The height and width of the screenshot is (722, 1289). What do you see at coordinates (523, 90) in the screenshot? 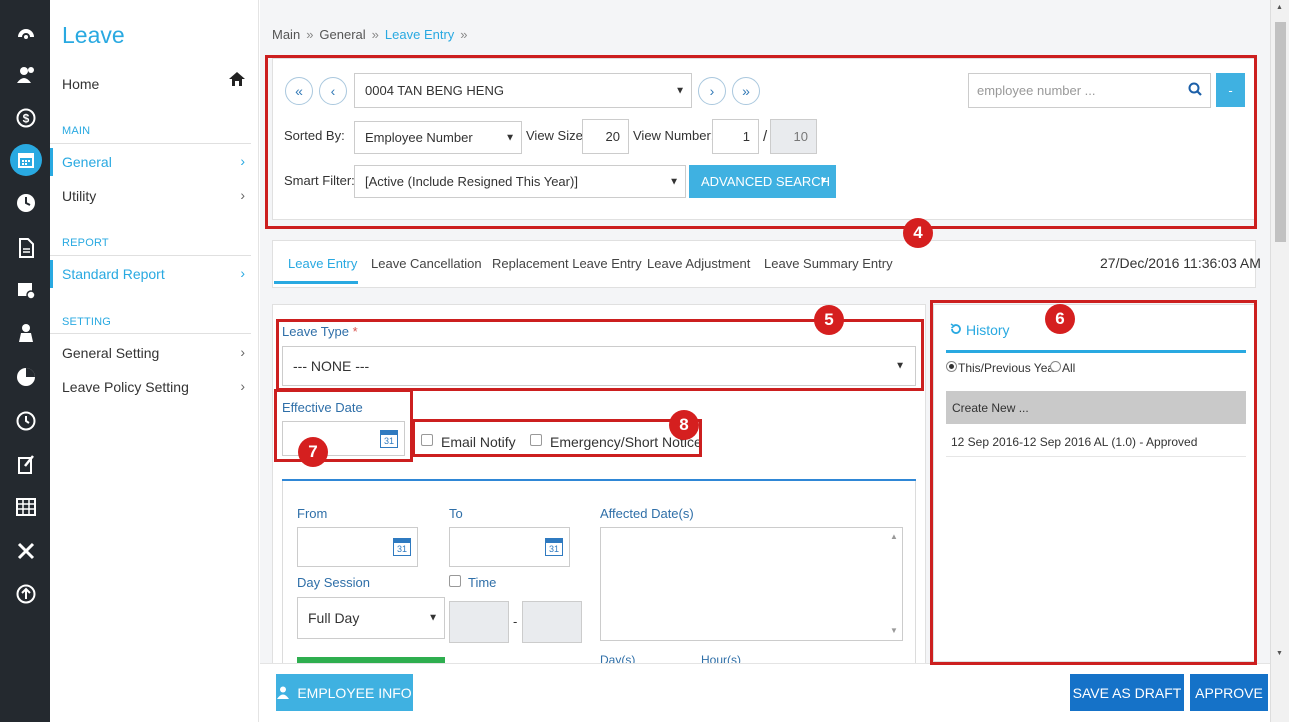
I see `employee-select: 0004 TAN BENG HENG ▼` at bounding box center [523, 90].